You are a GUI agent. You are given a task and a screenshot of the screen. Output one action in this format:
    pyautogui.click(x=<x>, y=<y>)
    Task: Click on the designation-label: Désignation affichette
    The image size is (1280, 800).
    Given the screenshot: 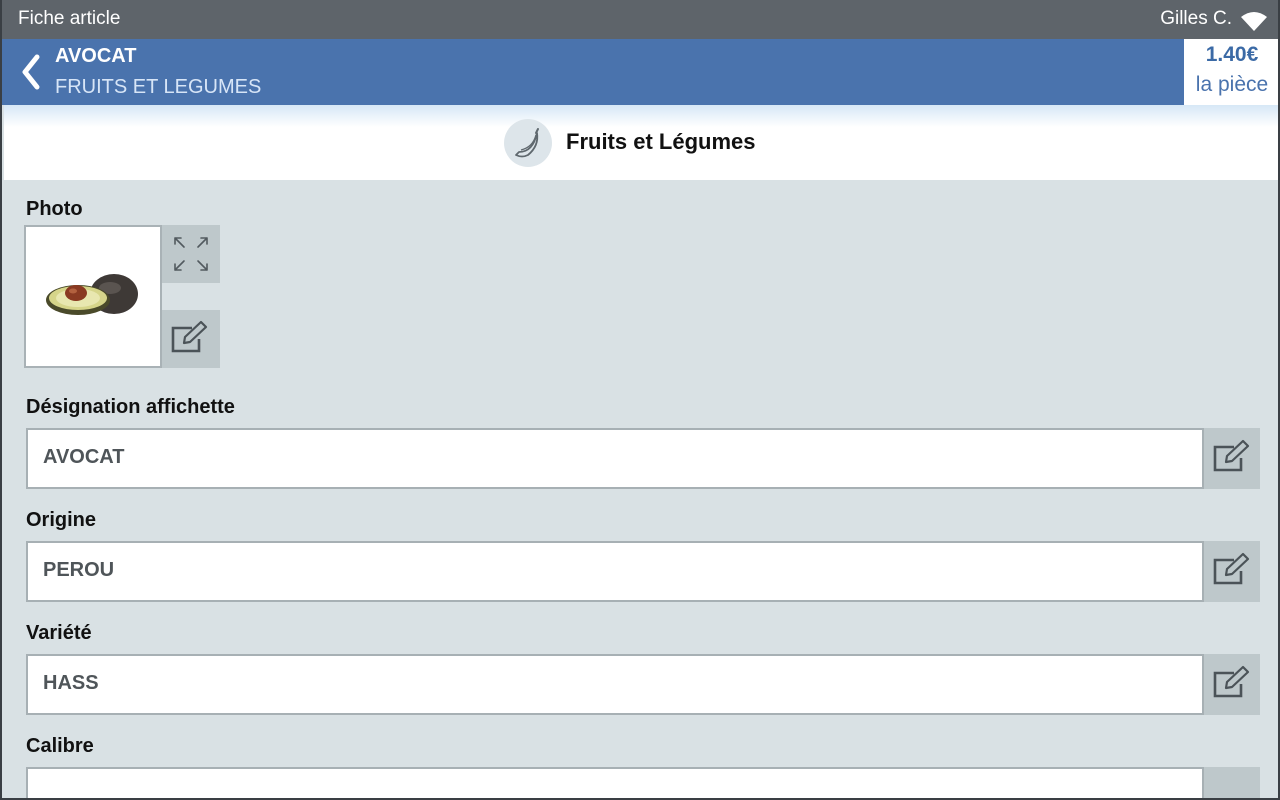 What is the action you would take?
    pyautogui.click(x=130, y=407)
    